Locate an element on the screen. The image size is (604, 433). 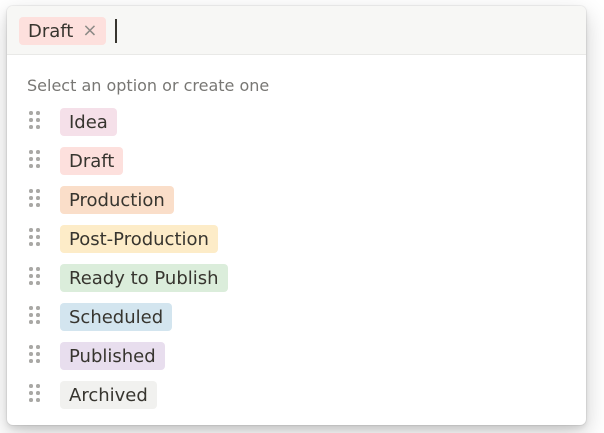
text-cursor is located at coordinates (116, 31).